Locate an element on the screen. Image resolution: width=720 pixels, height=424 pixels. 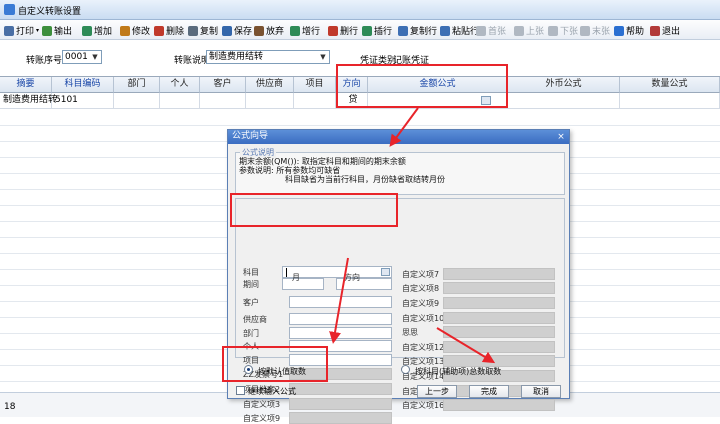
annotation-arrows is located at coordinates (412, 235).